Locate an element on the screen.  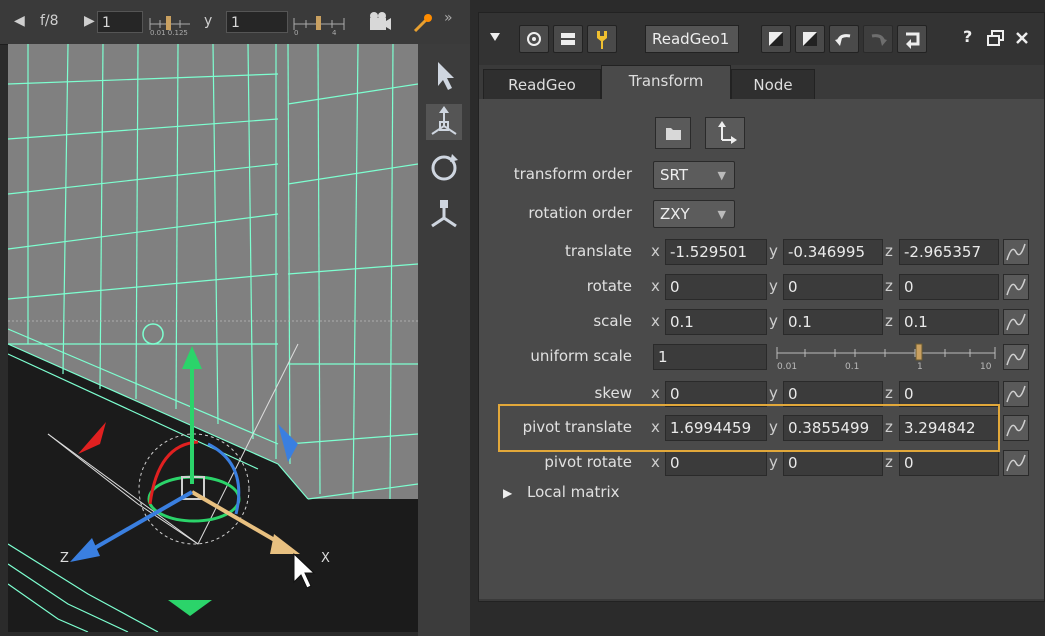
rotate-z-input: 0 is located at coordinates (949, 287).